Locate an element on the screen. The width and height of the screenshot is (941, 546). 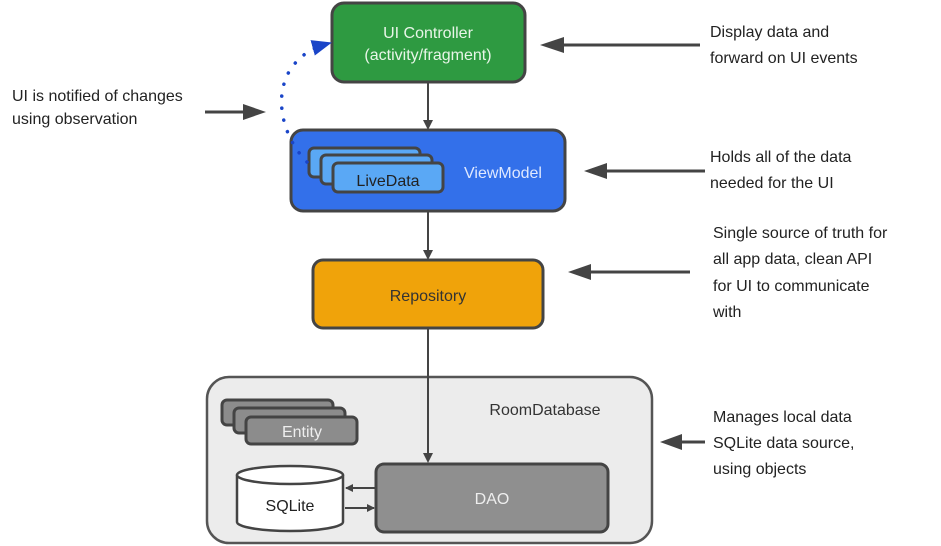
viewmodel-node: LiveData ViewModel is located at coordinates (428, 170).